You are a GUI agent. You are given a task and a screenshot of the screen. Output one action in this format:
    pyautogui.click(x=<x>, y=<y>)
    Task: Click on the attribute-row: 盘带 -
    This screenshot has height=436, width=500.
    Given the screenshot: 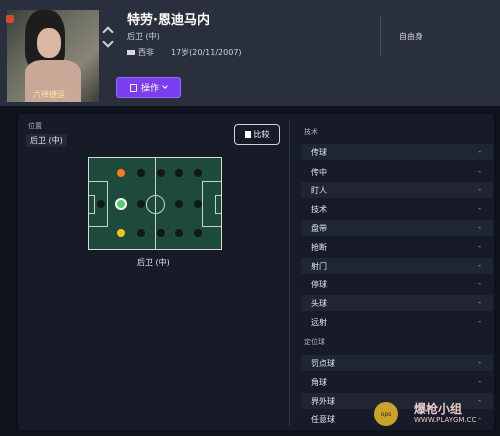 What is the action you would take?
    pyautogui.click(x=397, y=228)
    